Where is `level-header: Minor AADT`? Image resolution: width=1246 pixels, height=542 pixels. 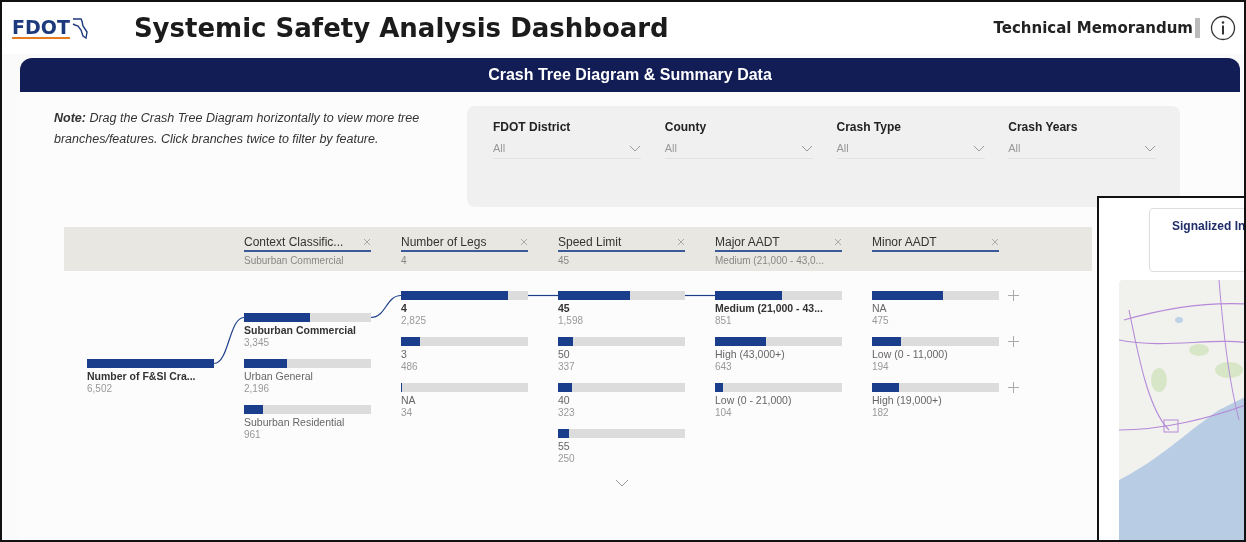
level-header: Minor AADT is located at coordinates (935, 243).